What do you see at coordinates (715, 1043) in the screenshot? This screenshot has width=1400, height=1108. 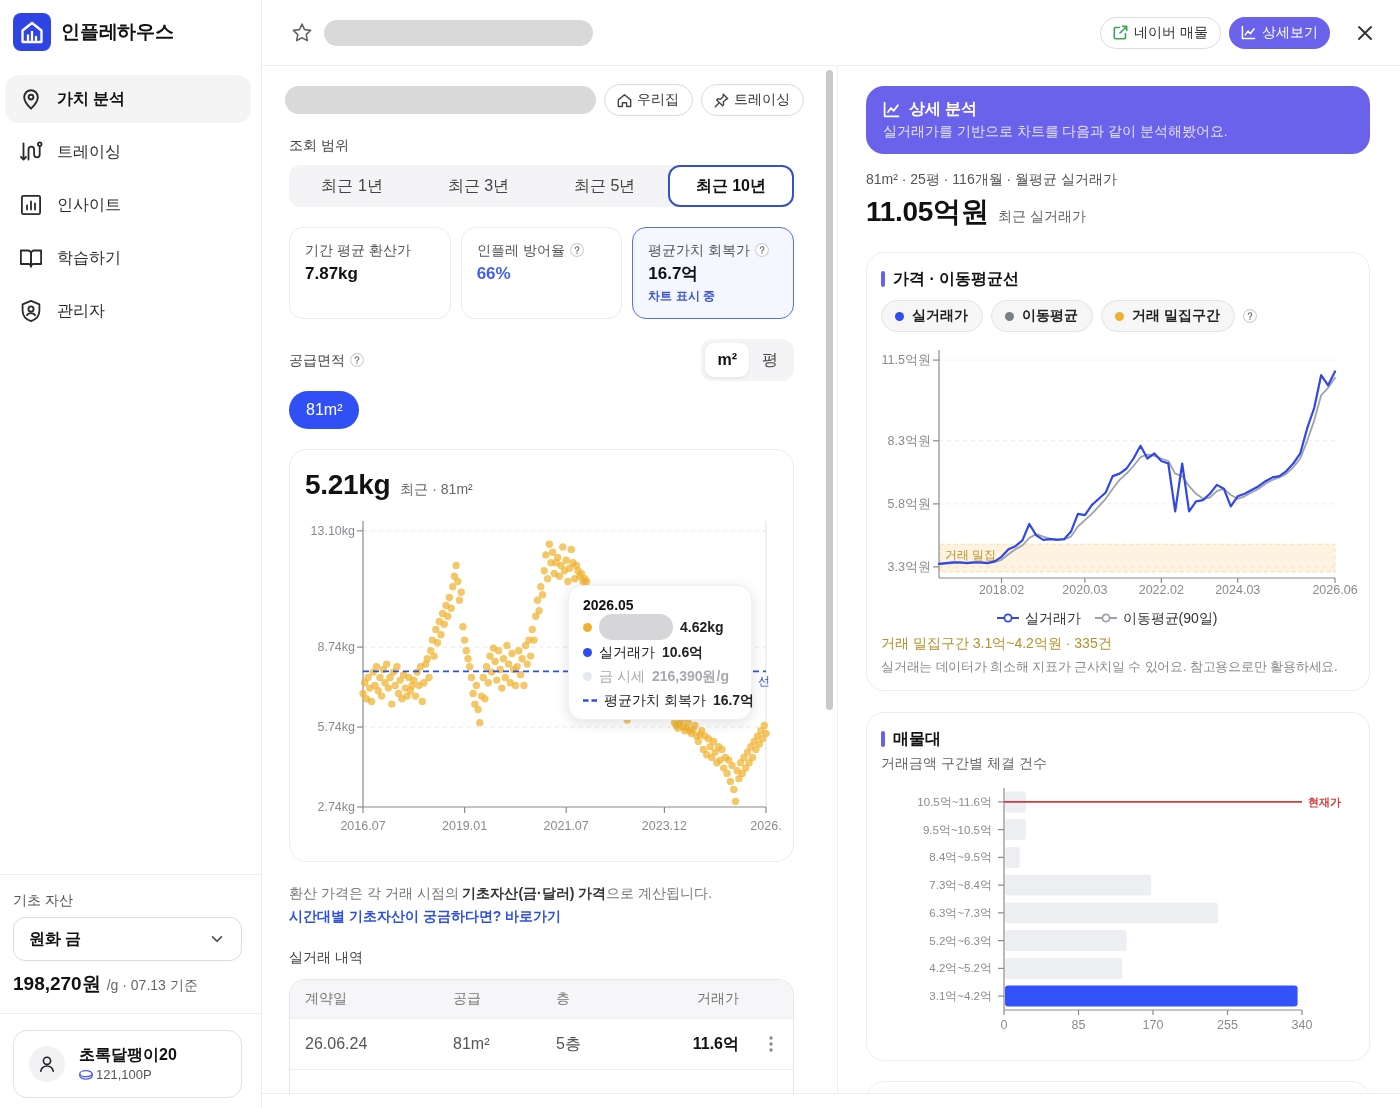 I see `table-cell-text: 11.6억` at bounding box center [715, 1043].